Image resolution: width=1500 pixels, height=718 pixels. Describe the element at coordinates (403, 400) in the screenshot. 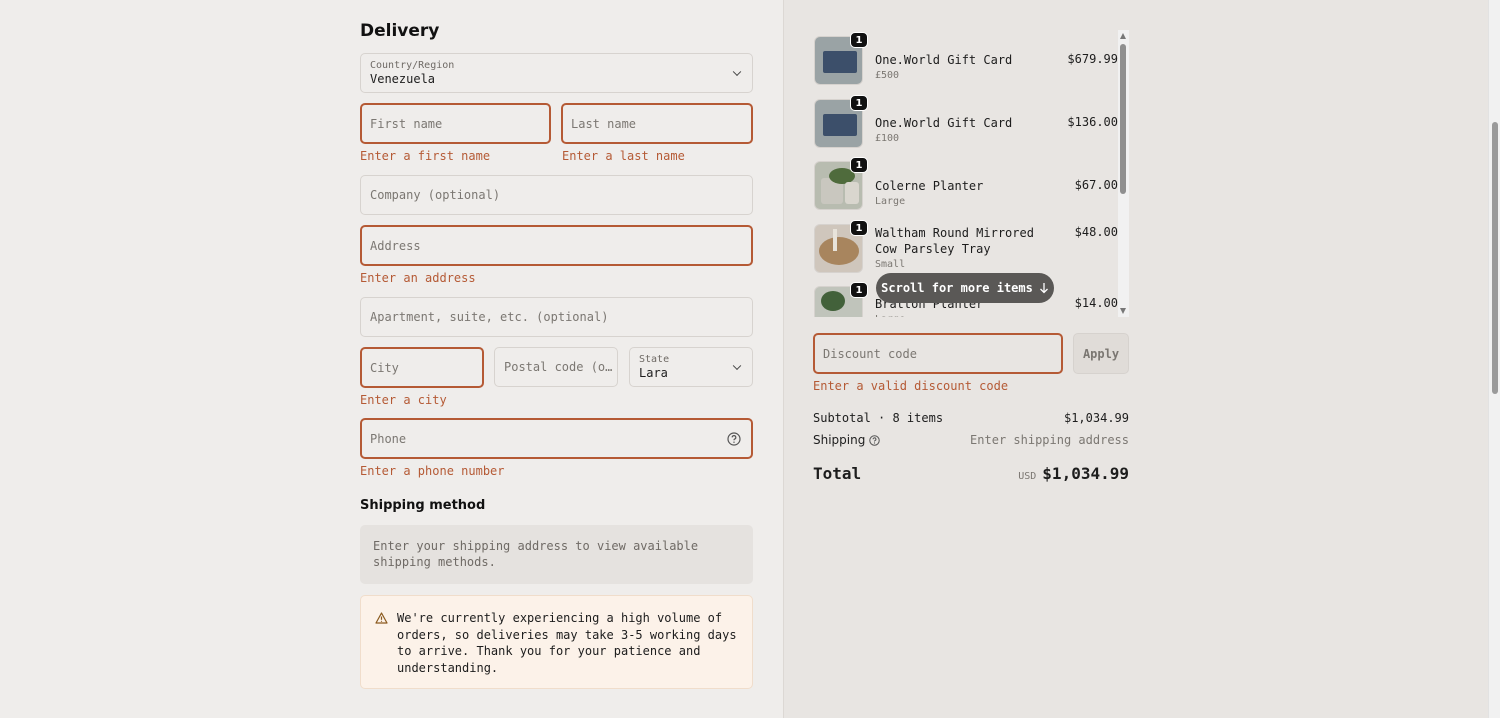

I see `city-error: Enter a city` at that location.